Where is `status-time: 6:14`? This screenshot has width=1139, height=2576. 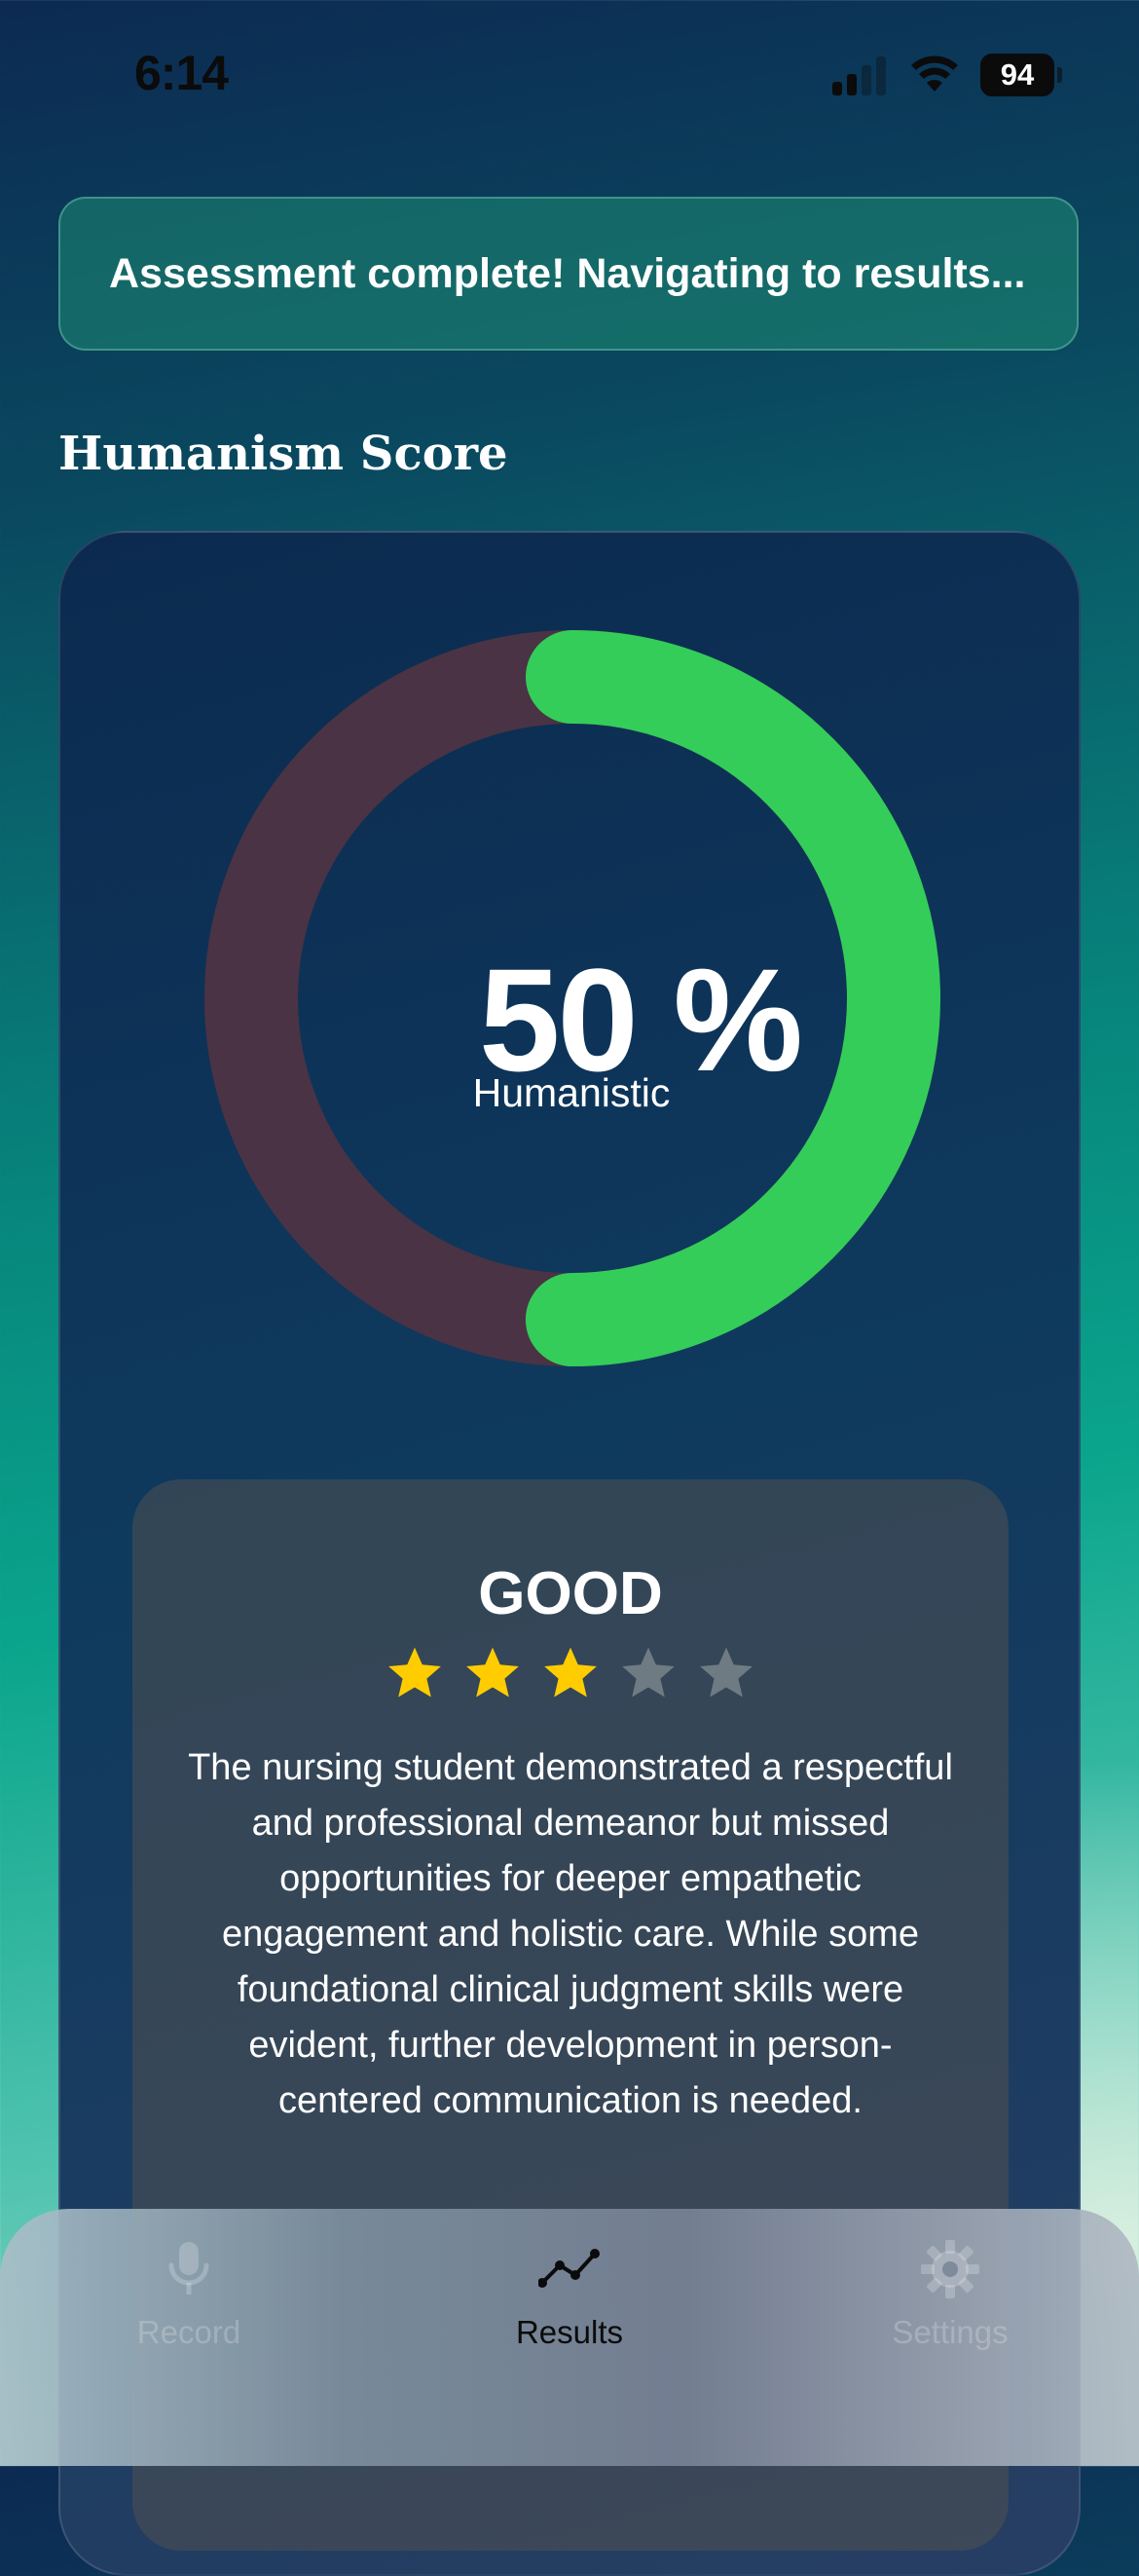 status-time: 6:14 is located at coordinates (181, 73).